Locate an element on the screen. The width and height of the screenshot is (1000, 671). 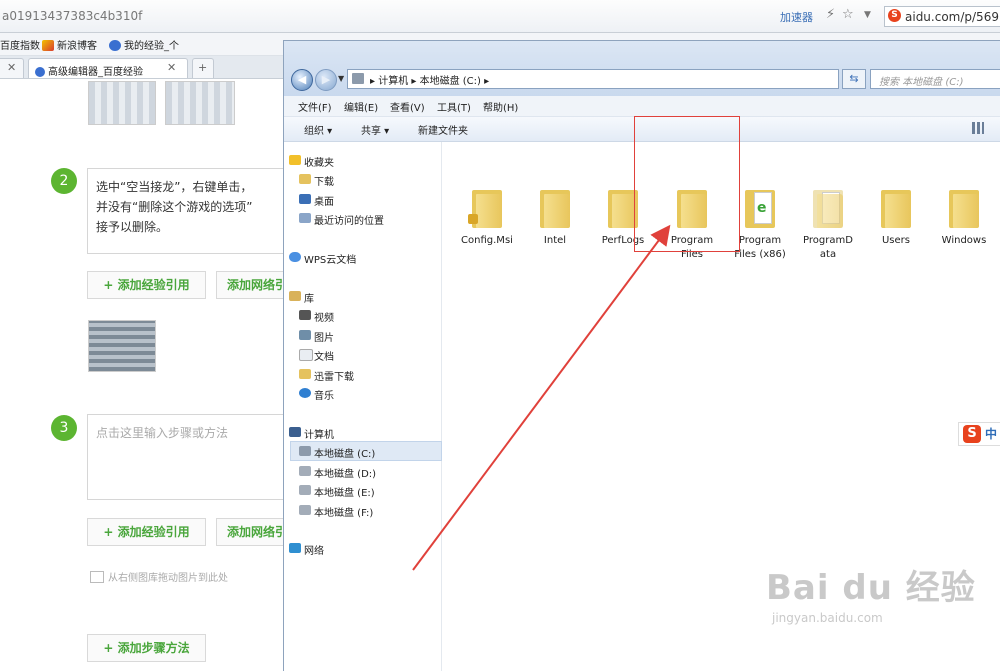
watermark-logo: Bai du 经验 is located at coordinates (871, 588).